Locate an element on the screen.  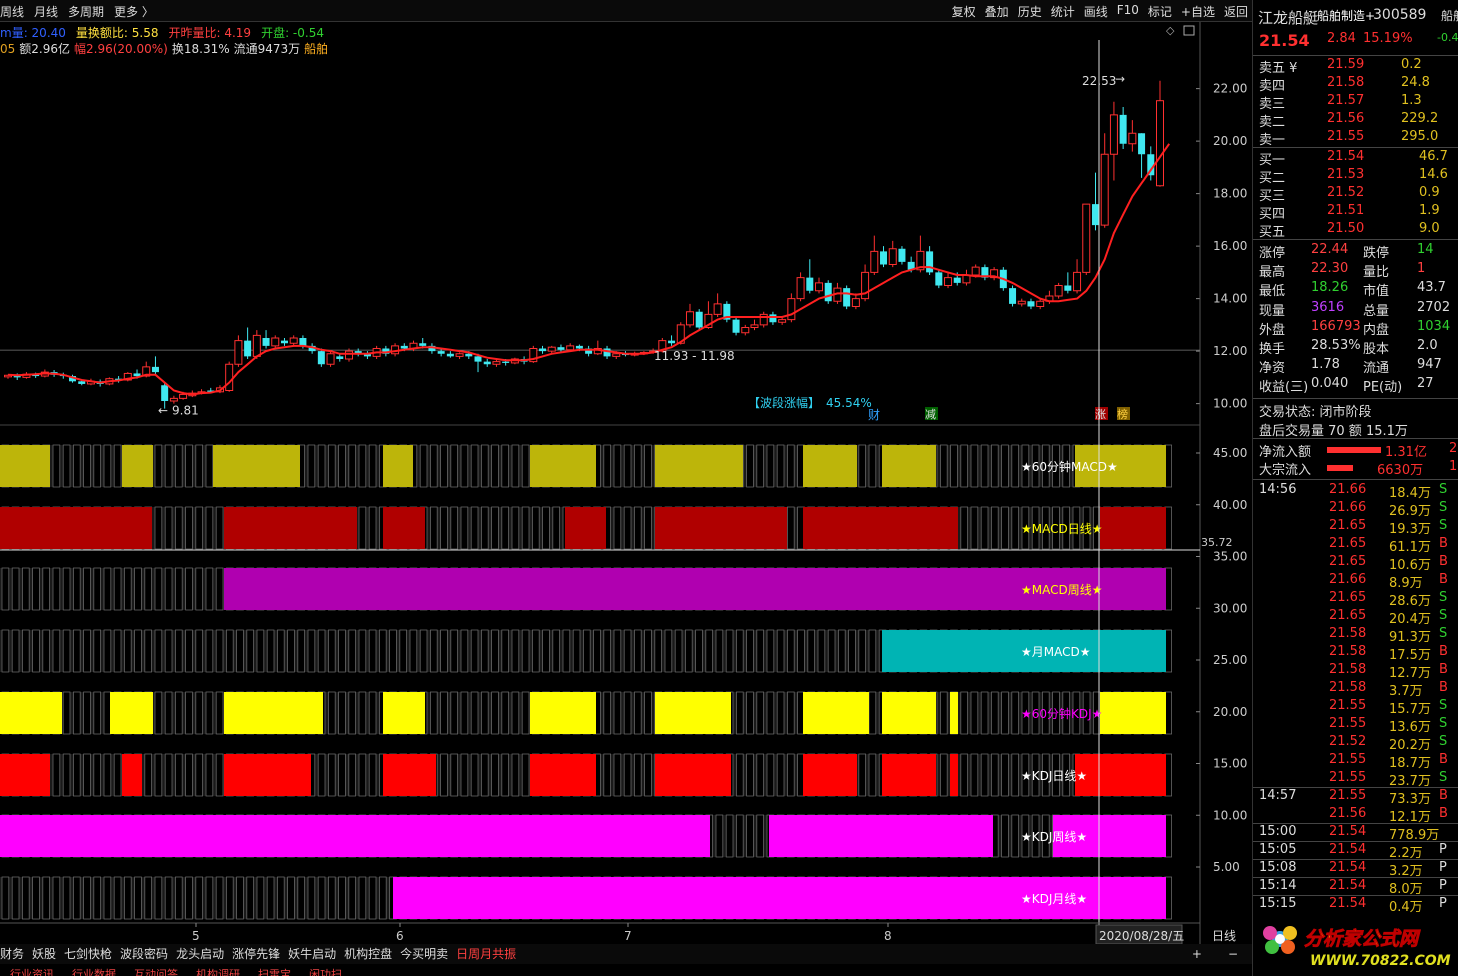
toolbar-left-button-3: 更多 〉 is located at coordinates (134, 11).